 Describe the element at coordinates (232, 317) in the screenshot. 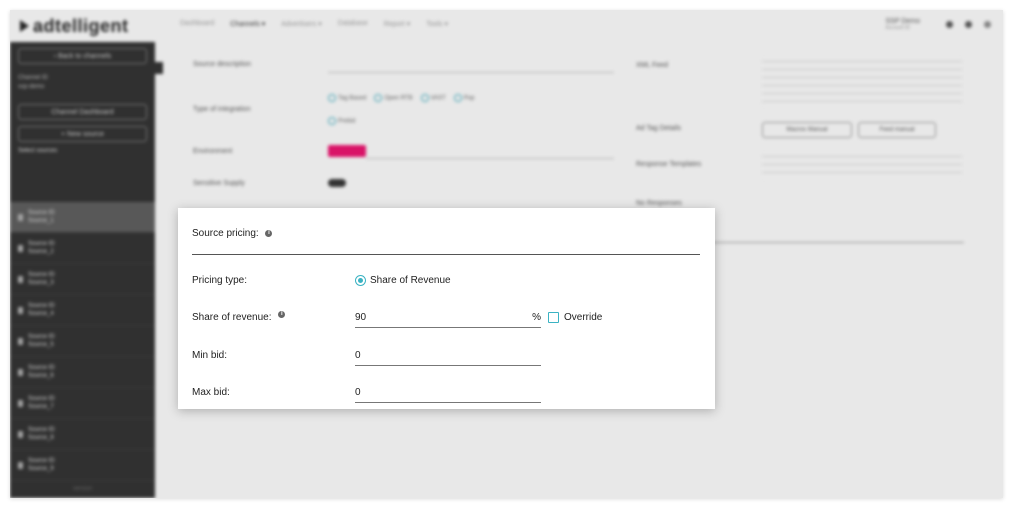

I see `share-of-revenue-label-text: Share of revenue:` at that location.